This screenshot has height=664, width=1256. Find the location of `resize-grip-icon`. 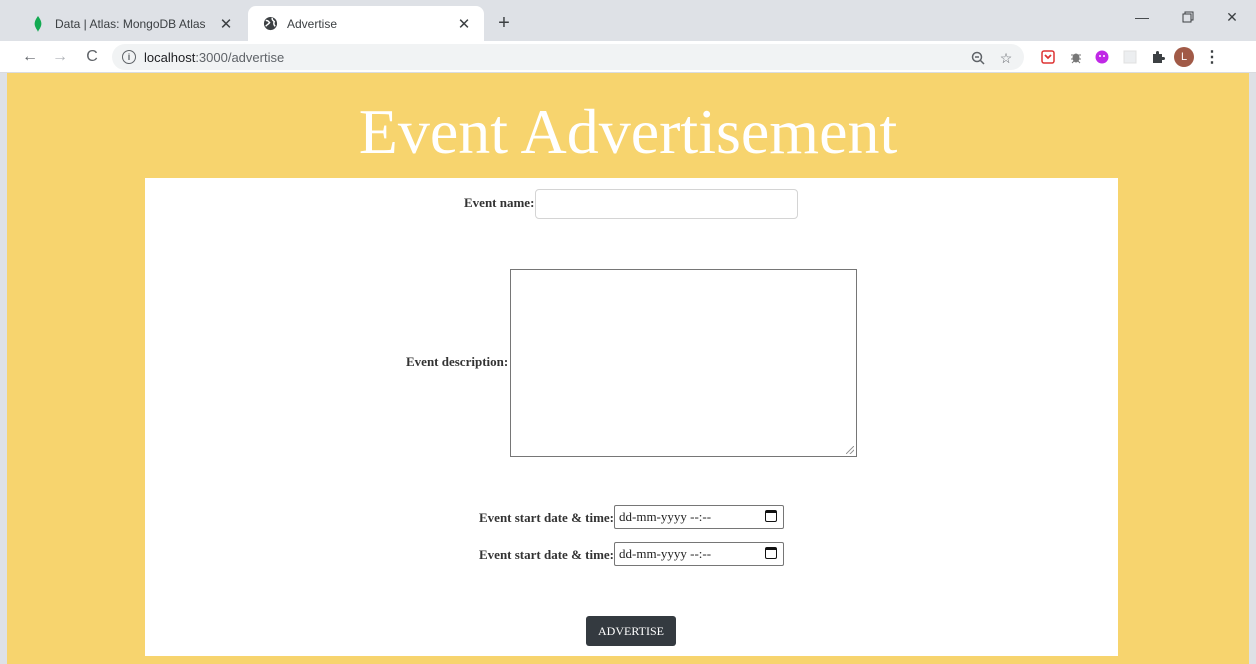

resize-grip-icon is located at coordinates (850, 450).